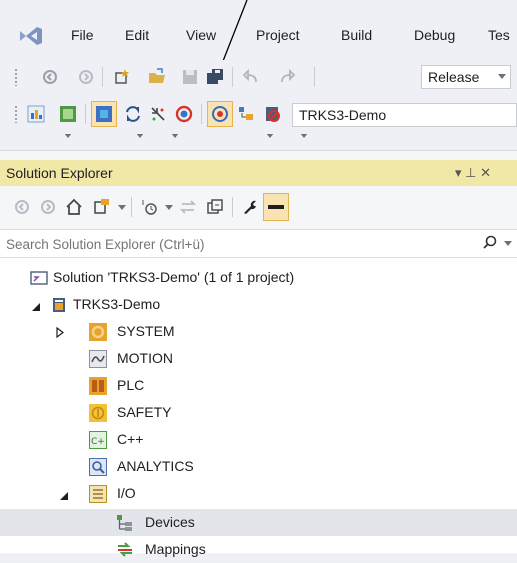  I want to click on standard-toolbar: Release, so click(258, 99).